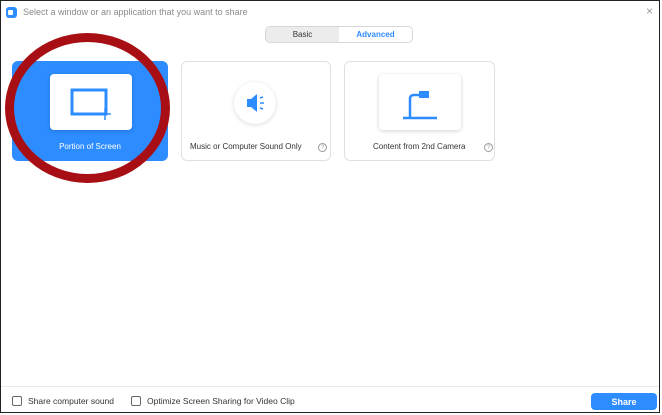  Describe the element at coordinates (221, 401) in the screenshot. I see `optimize-video-label: Optimize Screen Sharing for Video Clip` at that location.